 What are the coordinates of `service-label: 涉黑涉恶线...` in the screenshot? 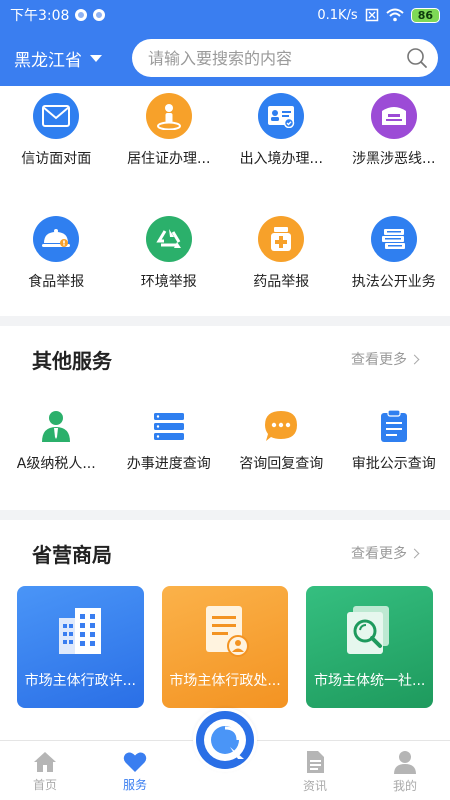 It's located at (394, 159).